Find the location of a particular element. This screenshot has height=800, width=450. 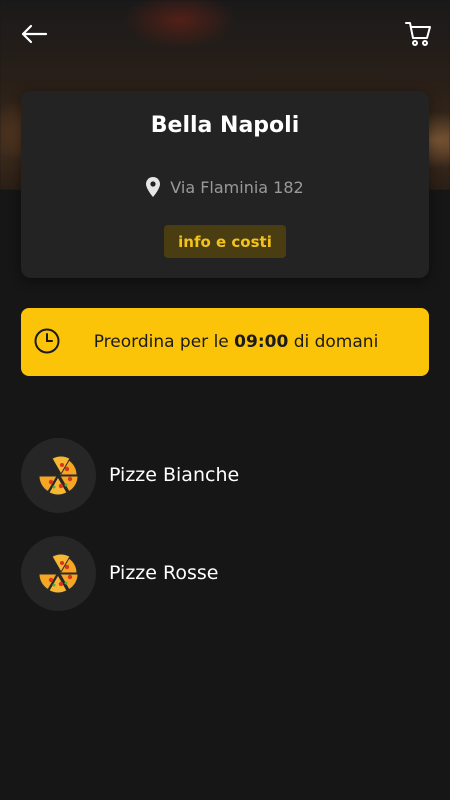

info-costs-button: info e costi is located at coordinates (225, 241).